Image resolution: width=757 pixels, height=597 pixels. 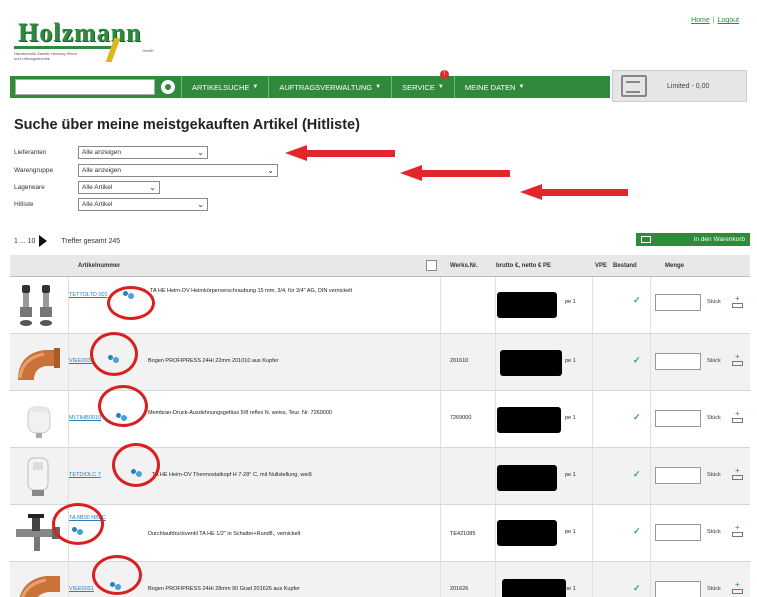 What do you see at coordinates (81, 589) in the screenshot?
I see `article-number-link: VIEE0031` at bounding box center [81, 589].